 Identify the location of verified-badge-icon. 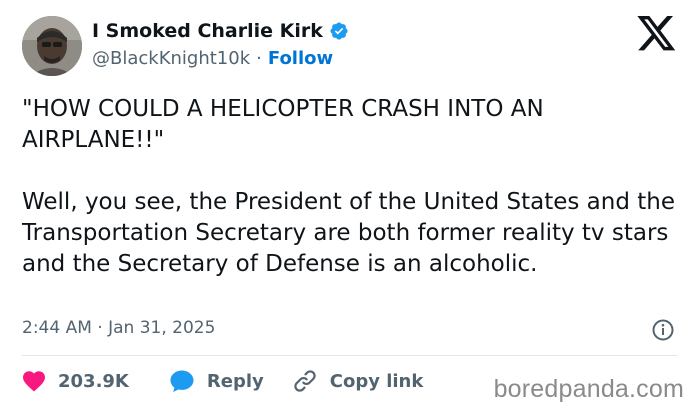
(339, 31).